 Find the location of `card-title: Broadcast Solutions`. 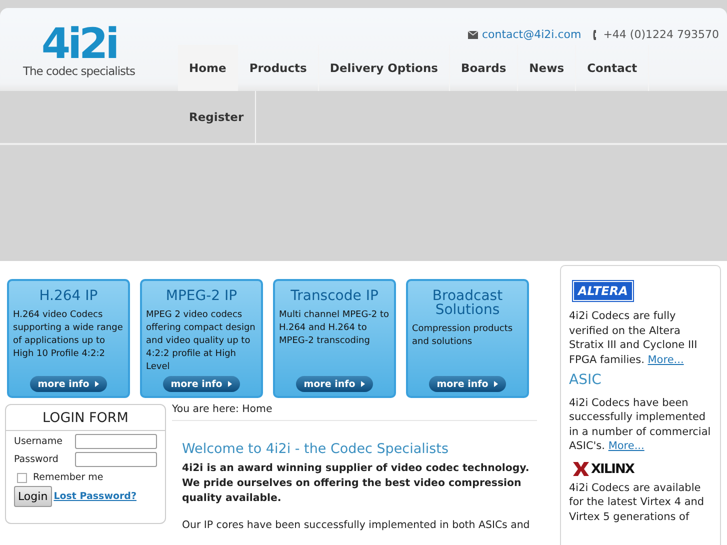

card-title: Broadcast Solutions is located at coordinates (467, 303).